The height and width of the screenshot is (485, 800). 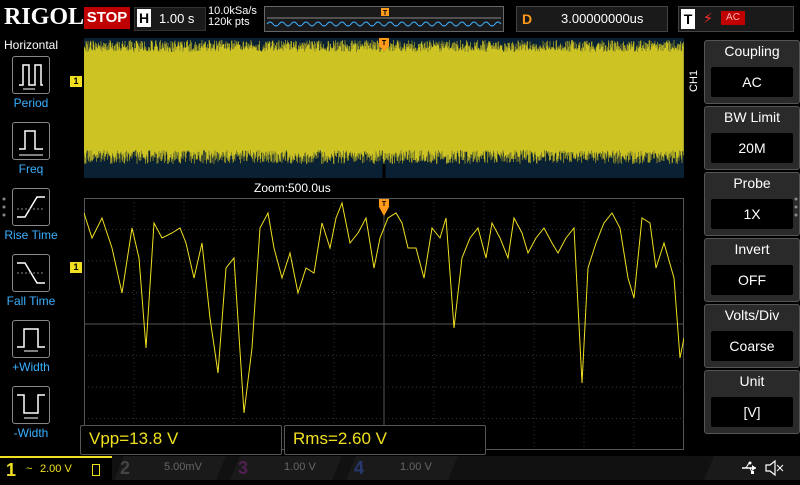 What do you see at coordinates (107, 18) in the screenshot?
I see `run-stop-status: STOP` at bounding box center [107, 18].